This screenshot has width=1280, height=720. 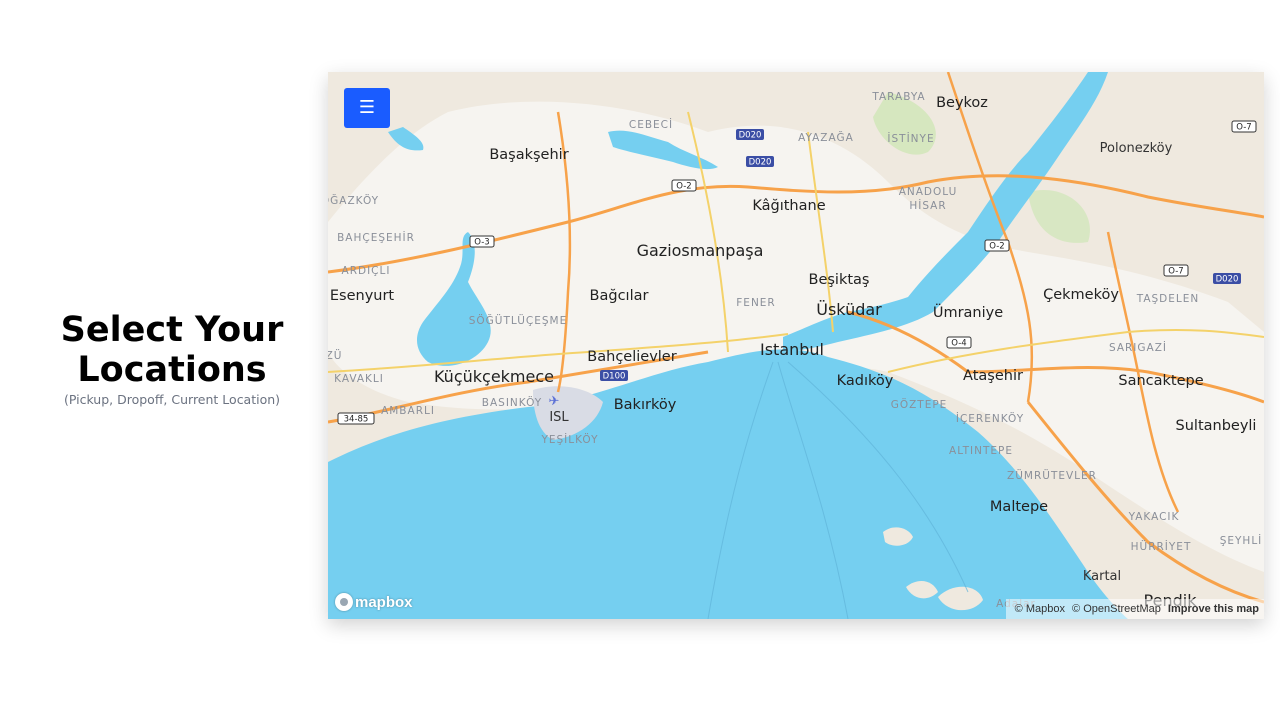 What do you see at coordinates (968, 312) in the screenshot?
I see `place-label: Ümraniye` at bounding box center [968, 312].